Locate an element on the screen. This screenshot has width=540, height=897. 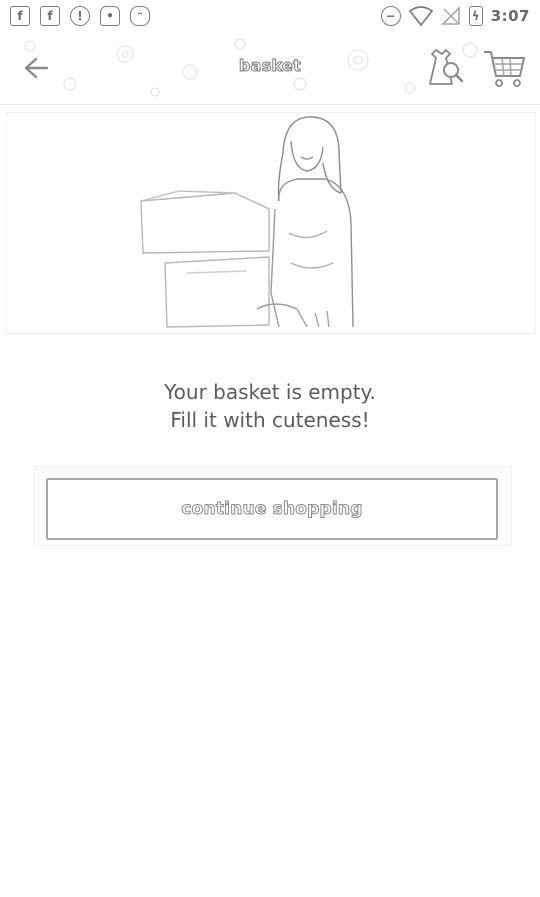
empty-message-line1: Your basket is empty. is located at coordinates (270, 392).